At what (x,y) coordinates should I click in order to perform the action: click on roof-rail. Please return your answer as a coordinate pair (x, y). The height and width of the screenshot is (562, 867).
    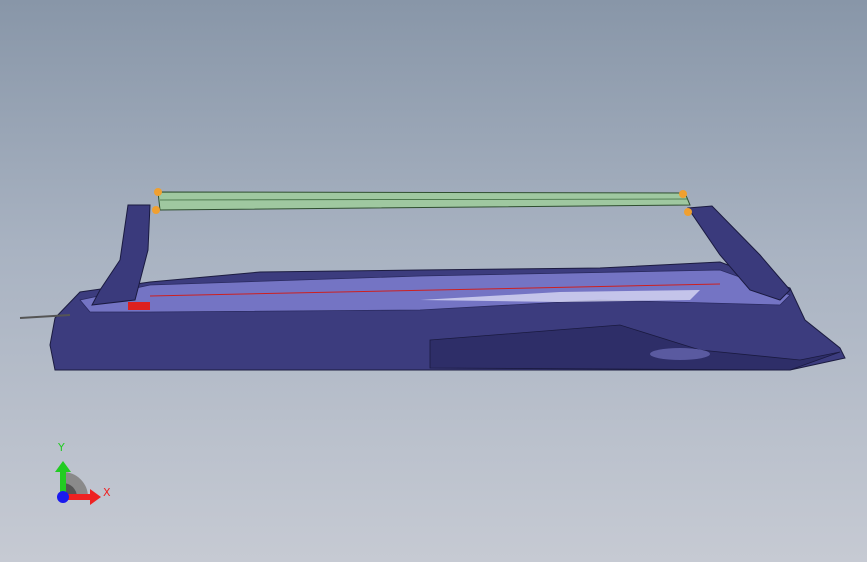
    Looking at the image, I should click on (424, 201).